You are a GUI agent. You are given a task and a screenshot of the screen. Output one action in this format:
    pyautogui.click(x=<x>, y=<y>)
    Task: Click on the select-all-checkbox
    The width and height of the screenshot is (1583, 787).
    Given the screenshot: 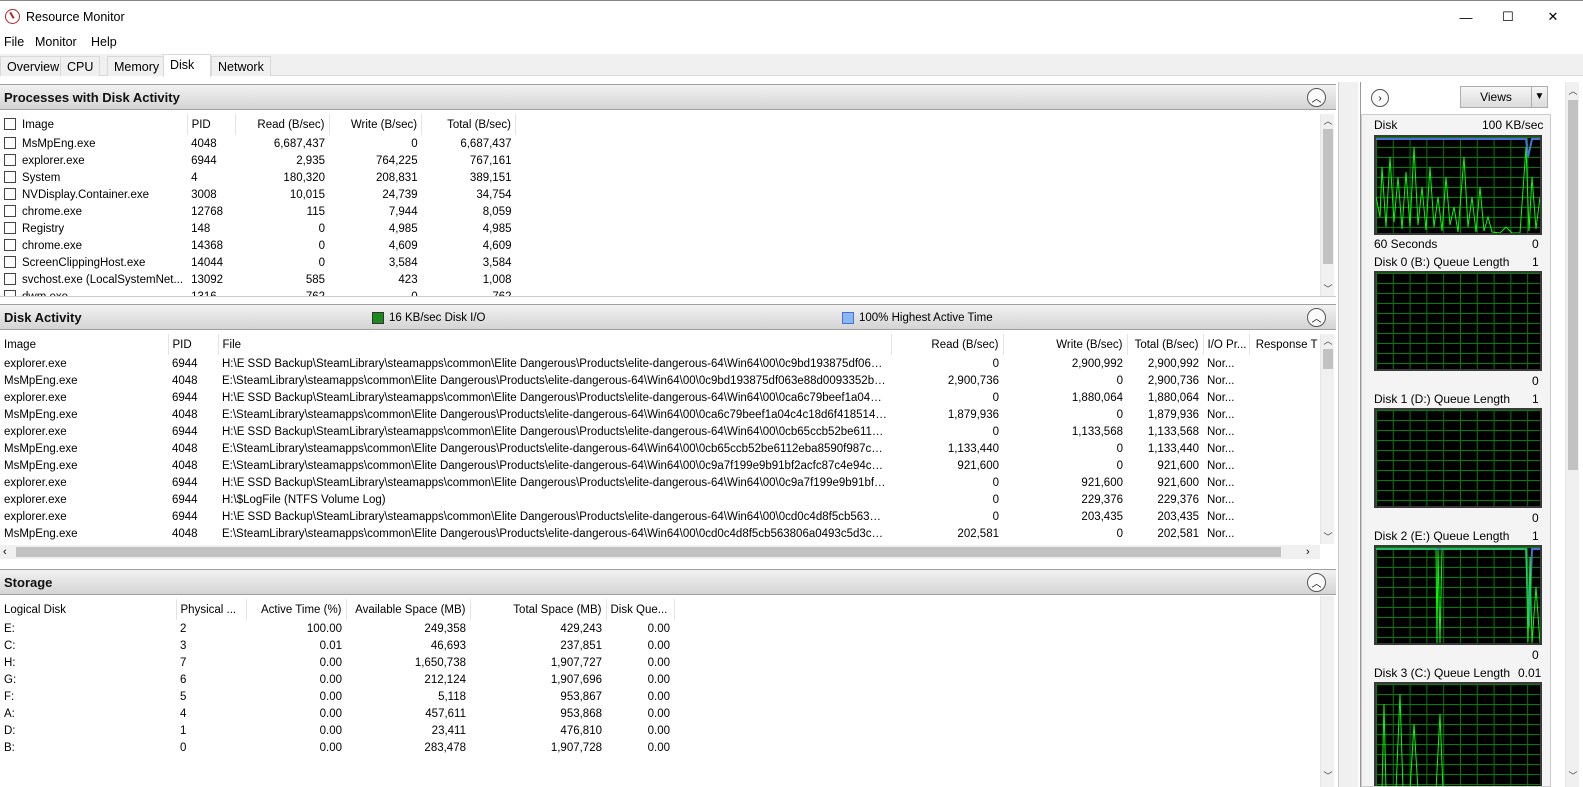 What is the action you would take?
    pyautogui.click(x=10, y=124)
    